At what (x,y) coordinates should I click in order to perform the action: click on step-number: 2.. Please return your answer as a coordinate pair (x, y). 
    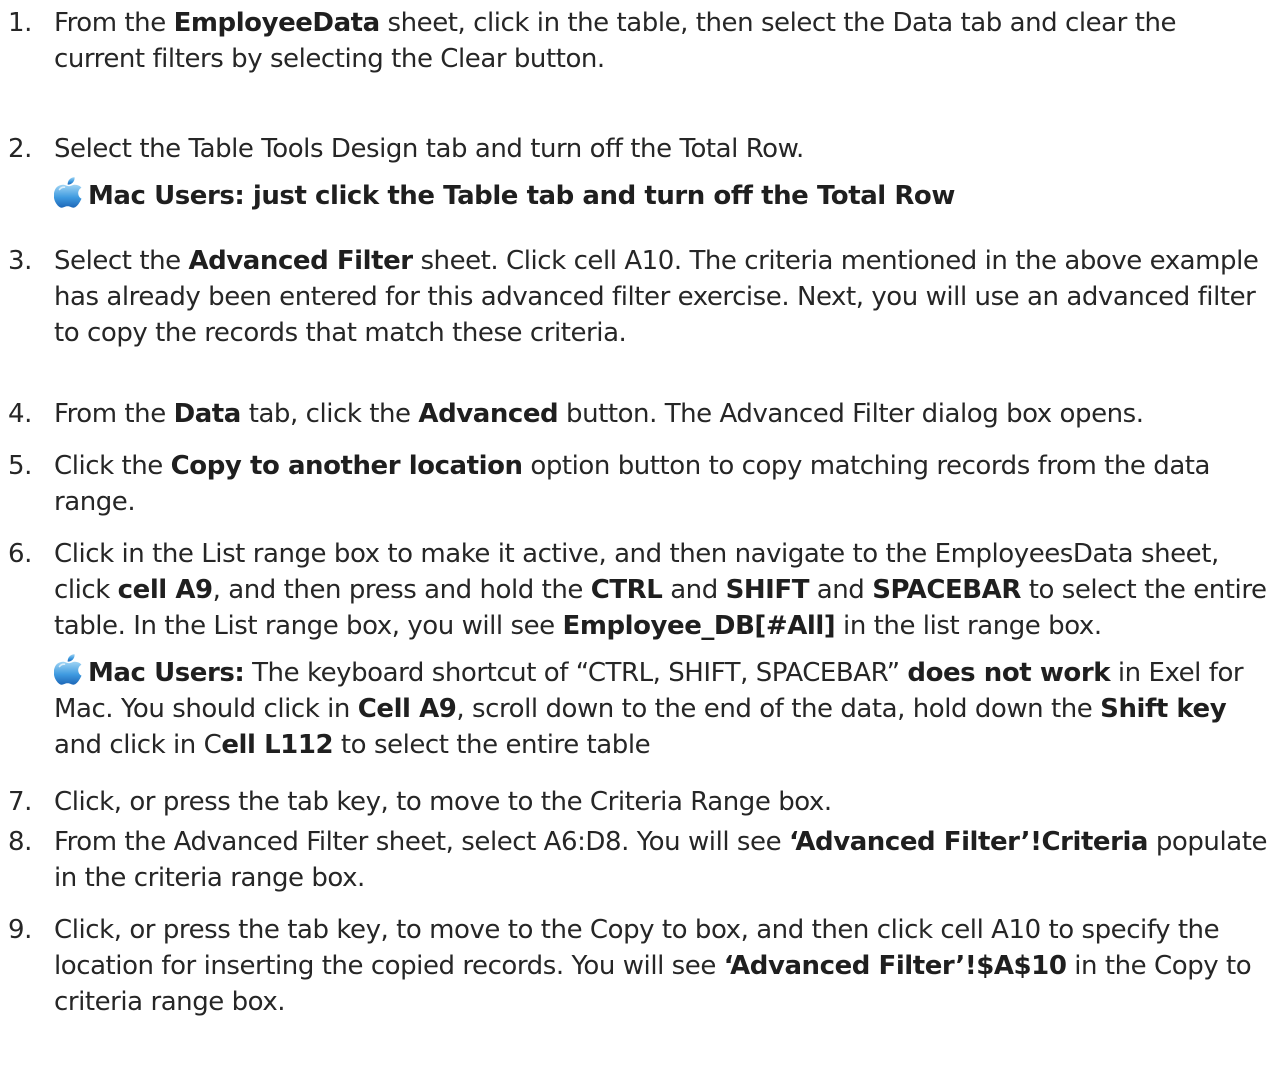
    Looking at the image, I should click on (20, 149).